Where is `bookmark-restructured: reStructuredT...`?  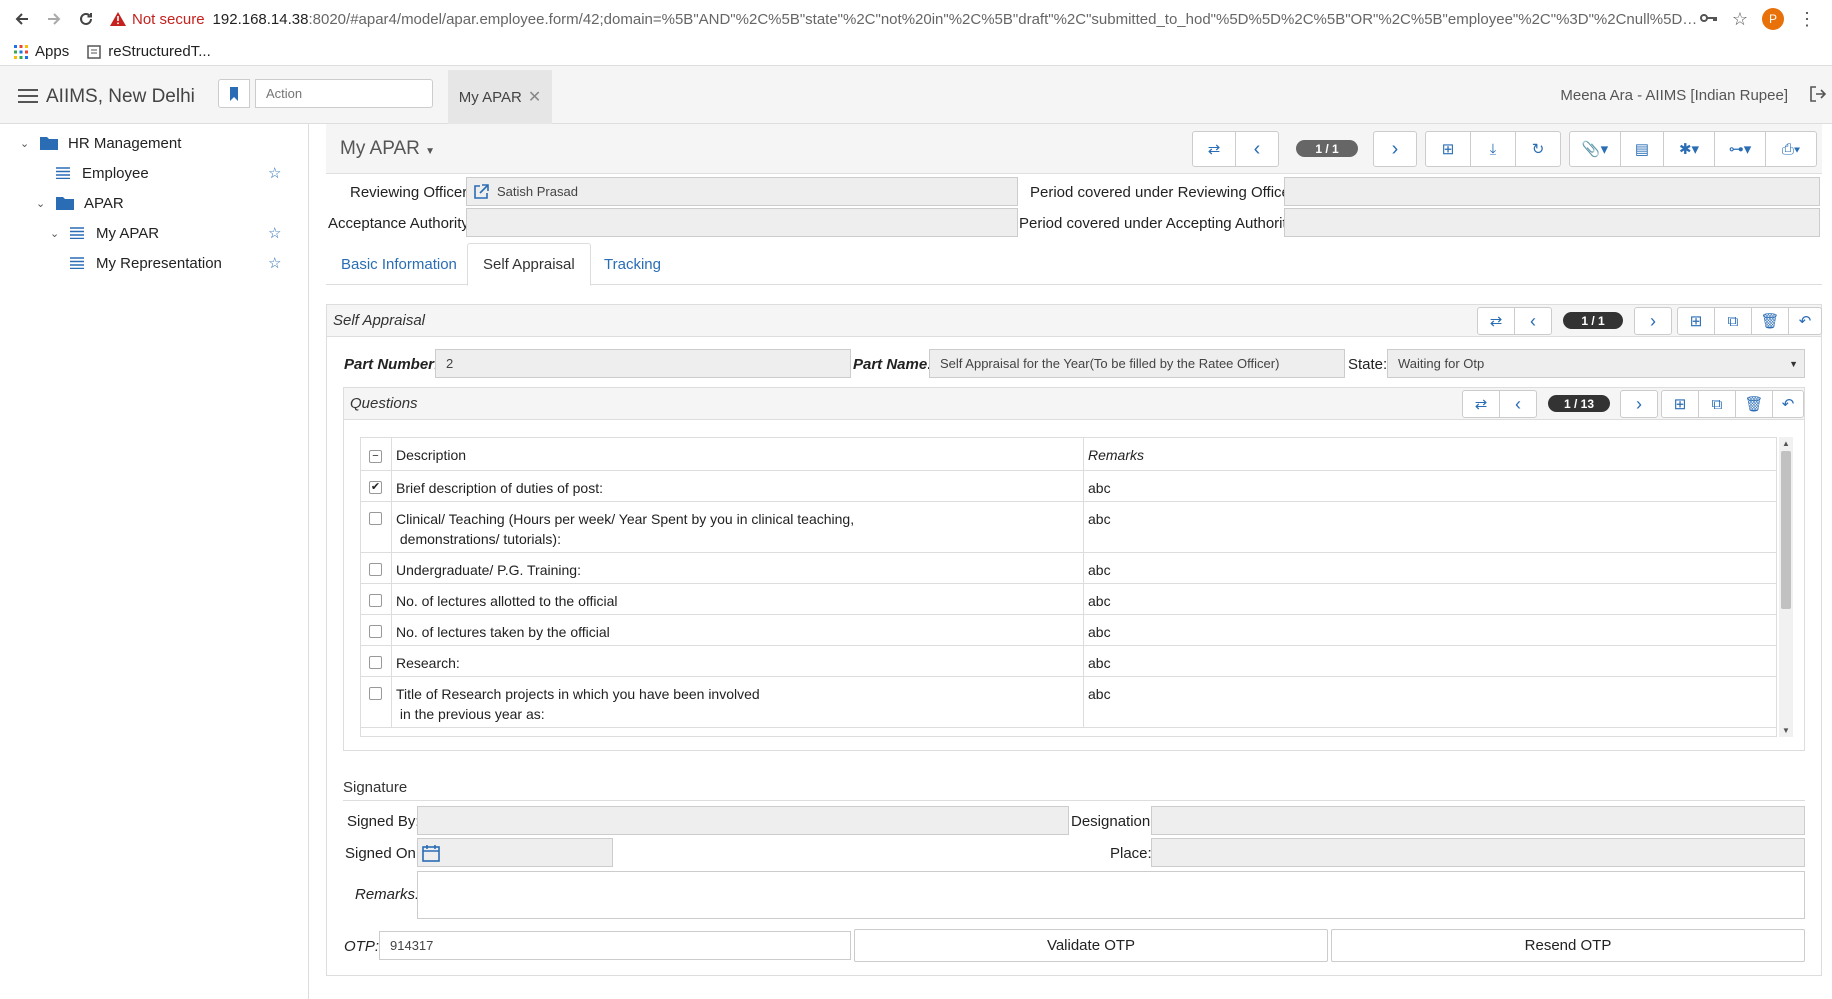 bookmark-restructured: reStructuredT... is located at coordinates (149, 51).